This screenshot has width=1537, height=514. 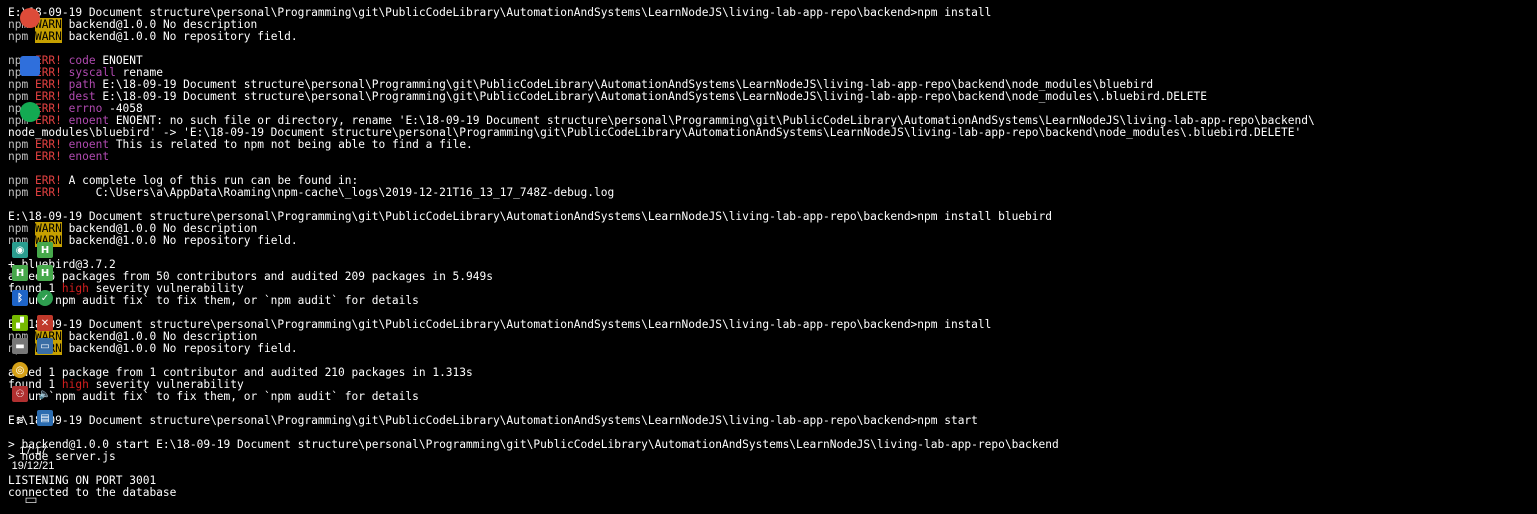 What do you see at coordinates (30, 18) in the screenshot?
I see `chrome-icon` at bounding box center [30, 18].